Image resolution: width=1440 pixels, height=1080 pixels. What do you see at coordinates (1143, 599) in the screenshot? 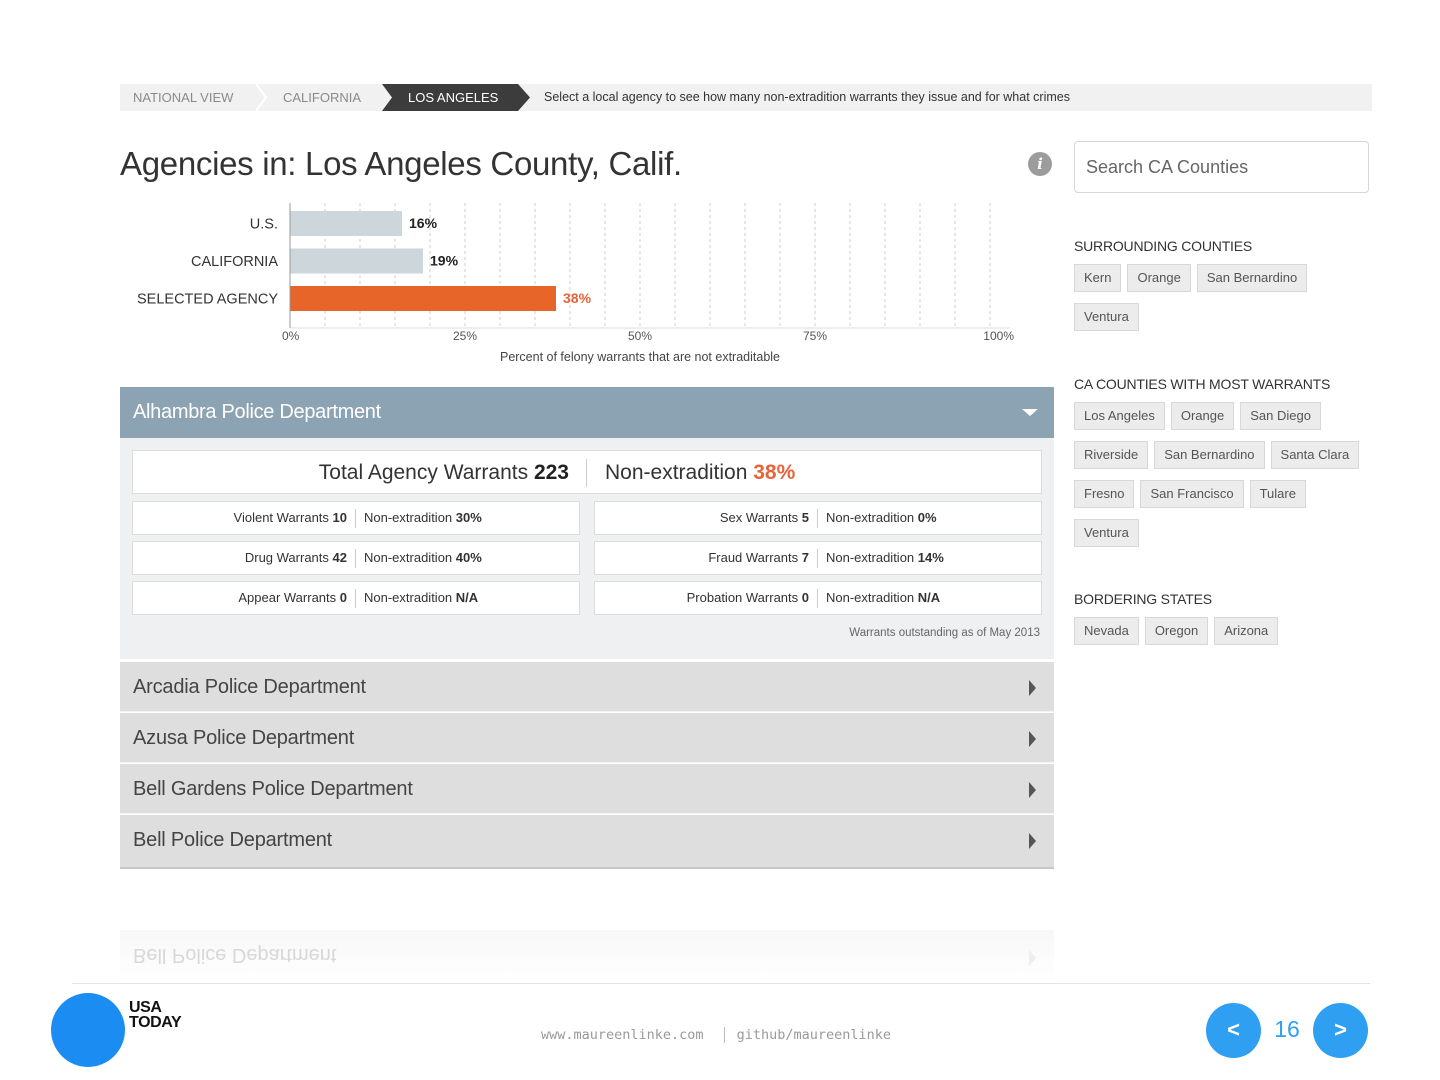
I see `bordering-states-heading: BORDERING STATES` at bounding box center [1143, 599].